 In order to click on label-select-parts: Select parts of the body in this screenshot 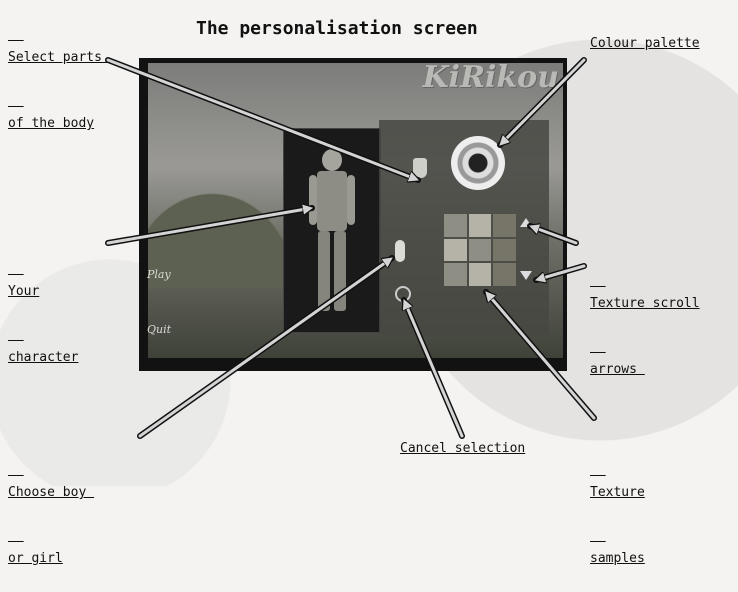, I will do `click(59, 80)`.